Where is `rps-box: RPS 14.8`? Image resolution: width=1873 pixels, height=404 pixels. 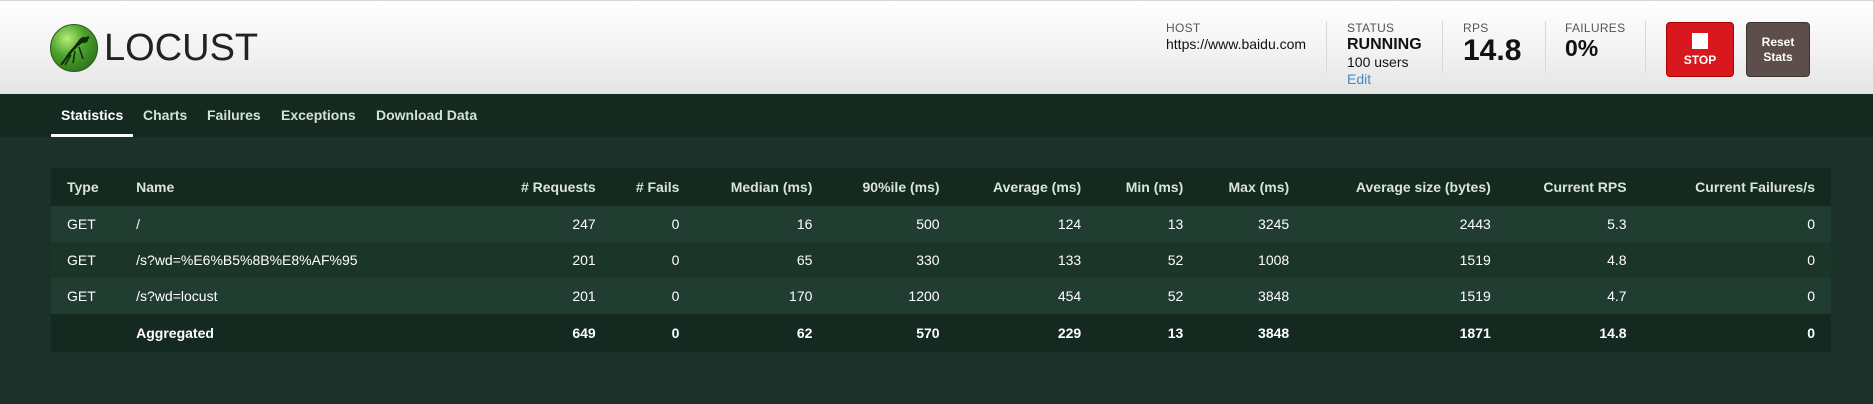 rps-box: RPS 14.8 is located at coordinates (1492, 44).